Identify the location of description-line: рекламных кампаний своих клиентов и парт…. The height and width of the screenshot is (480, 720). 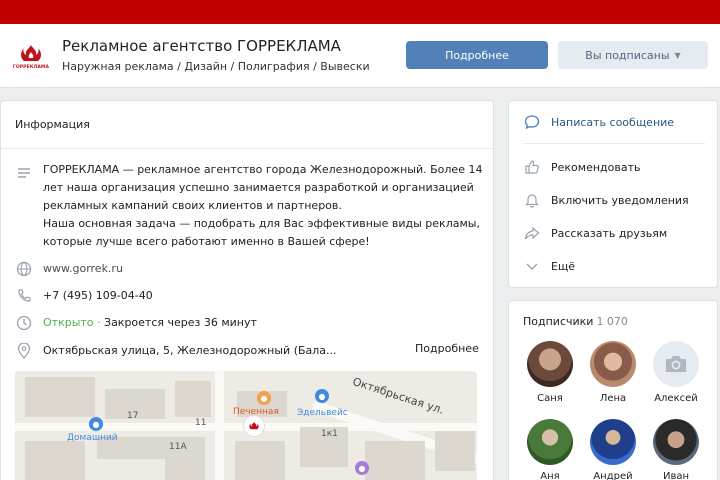
(192, 205).